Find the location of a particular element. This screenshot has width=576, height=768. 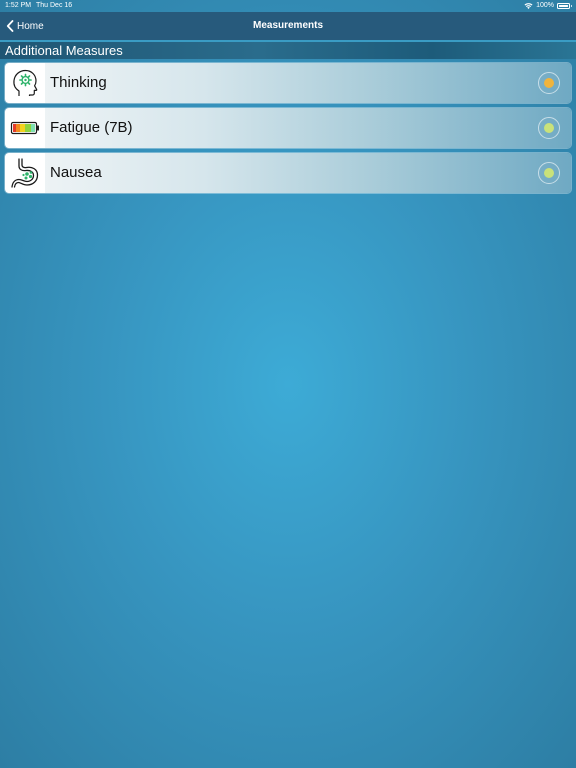

wifi-icon is located at coordinates (528, 6).